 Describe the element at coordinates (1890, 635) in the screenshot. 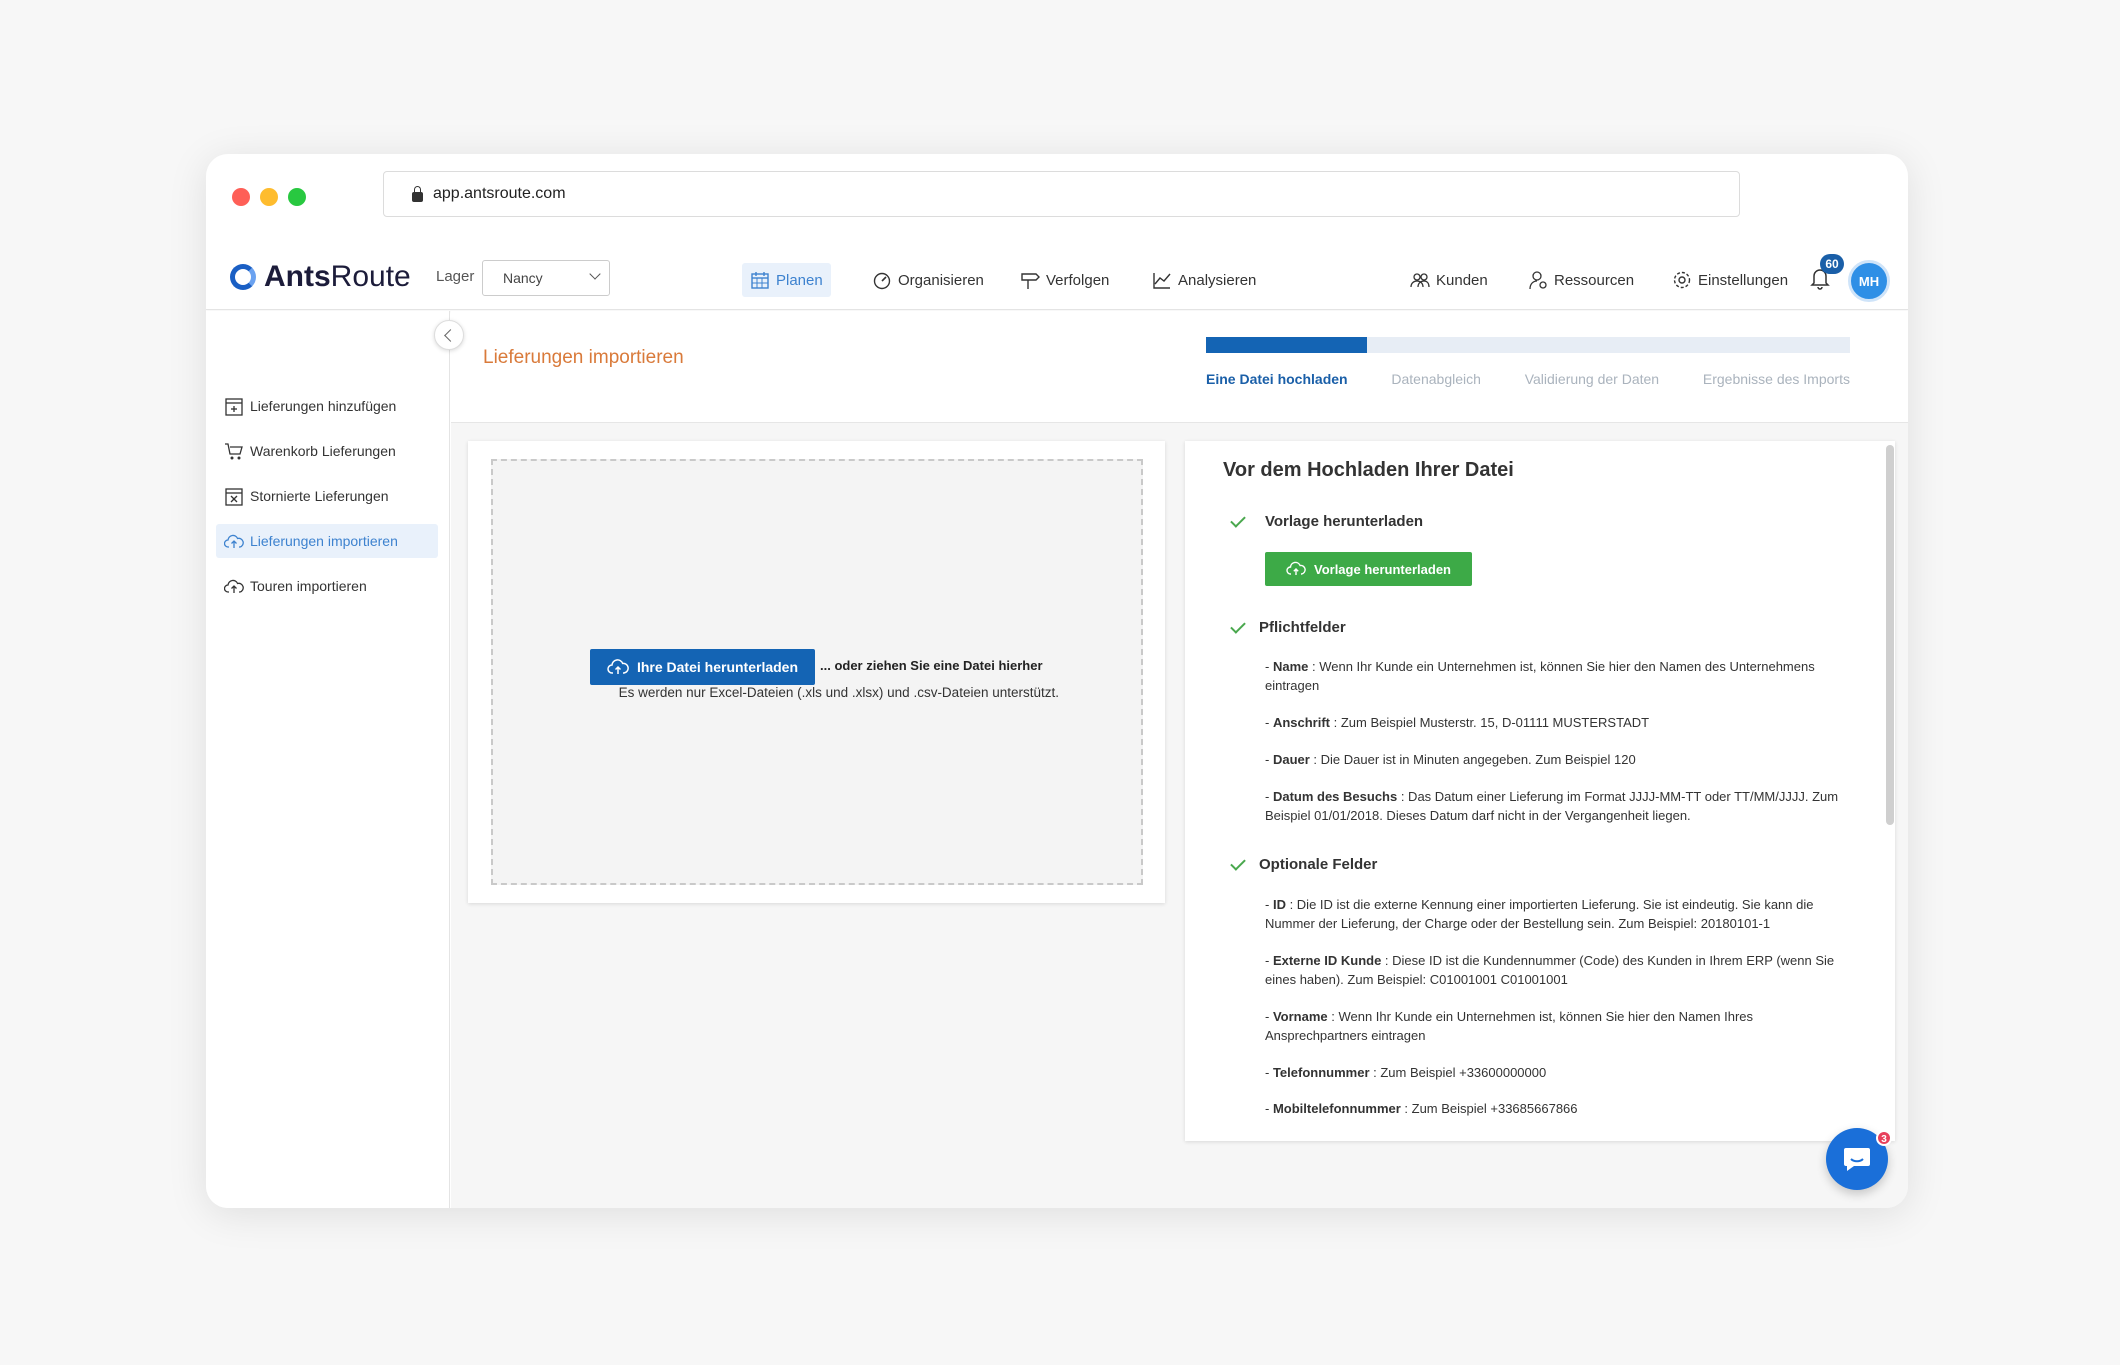

I see `instructions-scrollbar` at that location.